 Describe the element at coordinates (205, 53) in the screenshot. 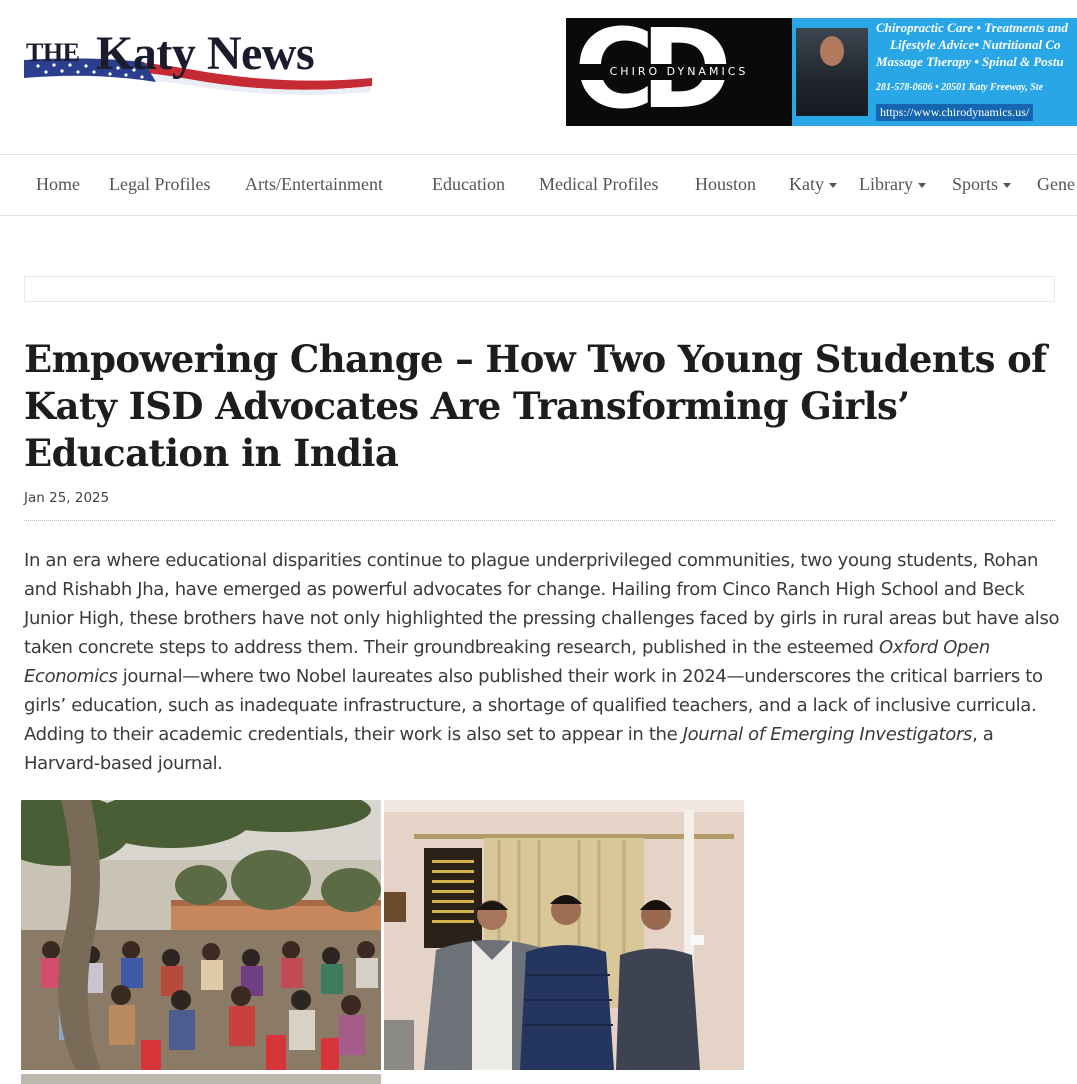

I see `logo-name-text: Katy News` at that location.